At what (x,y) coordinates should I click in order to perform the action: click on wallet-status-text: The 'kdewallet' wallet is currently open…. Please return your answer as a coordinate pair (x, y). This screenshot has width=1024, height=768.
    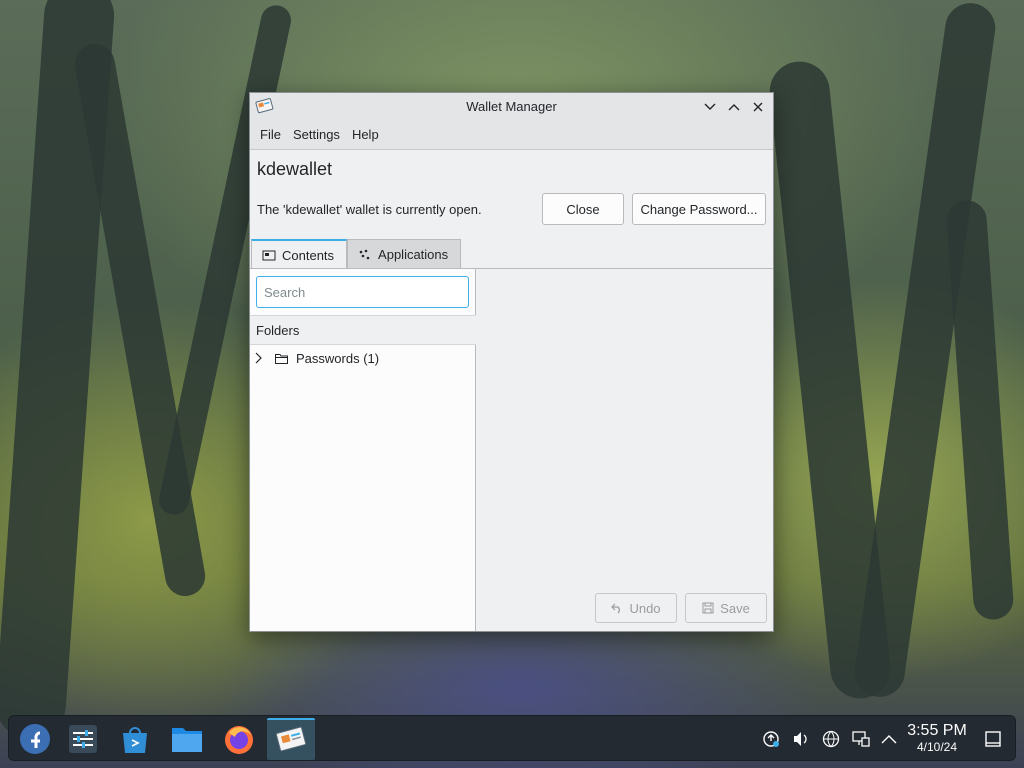
    Looking at the image, I should click on (369, 209).